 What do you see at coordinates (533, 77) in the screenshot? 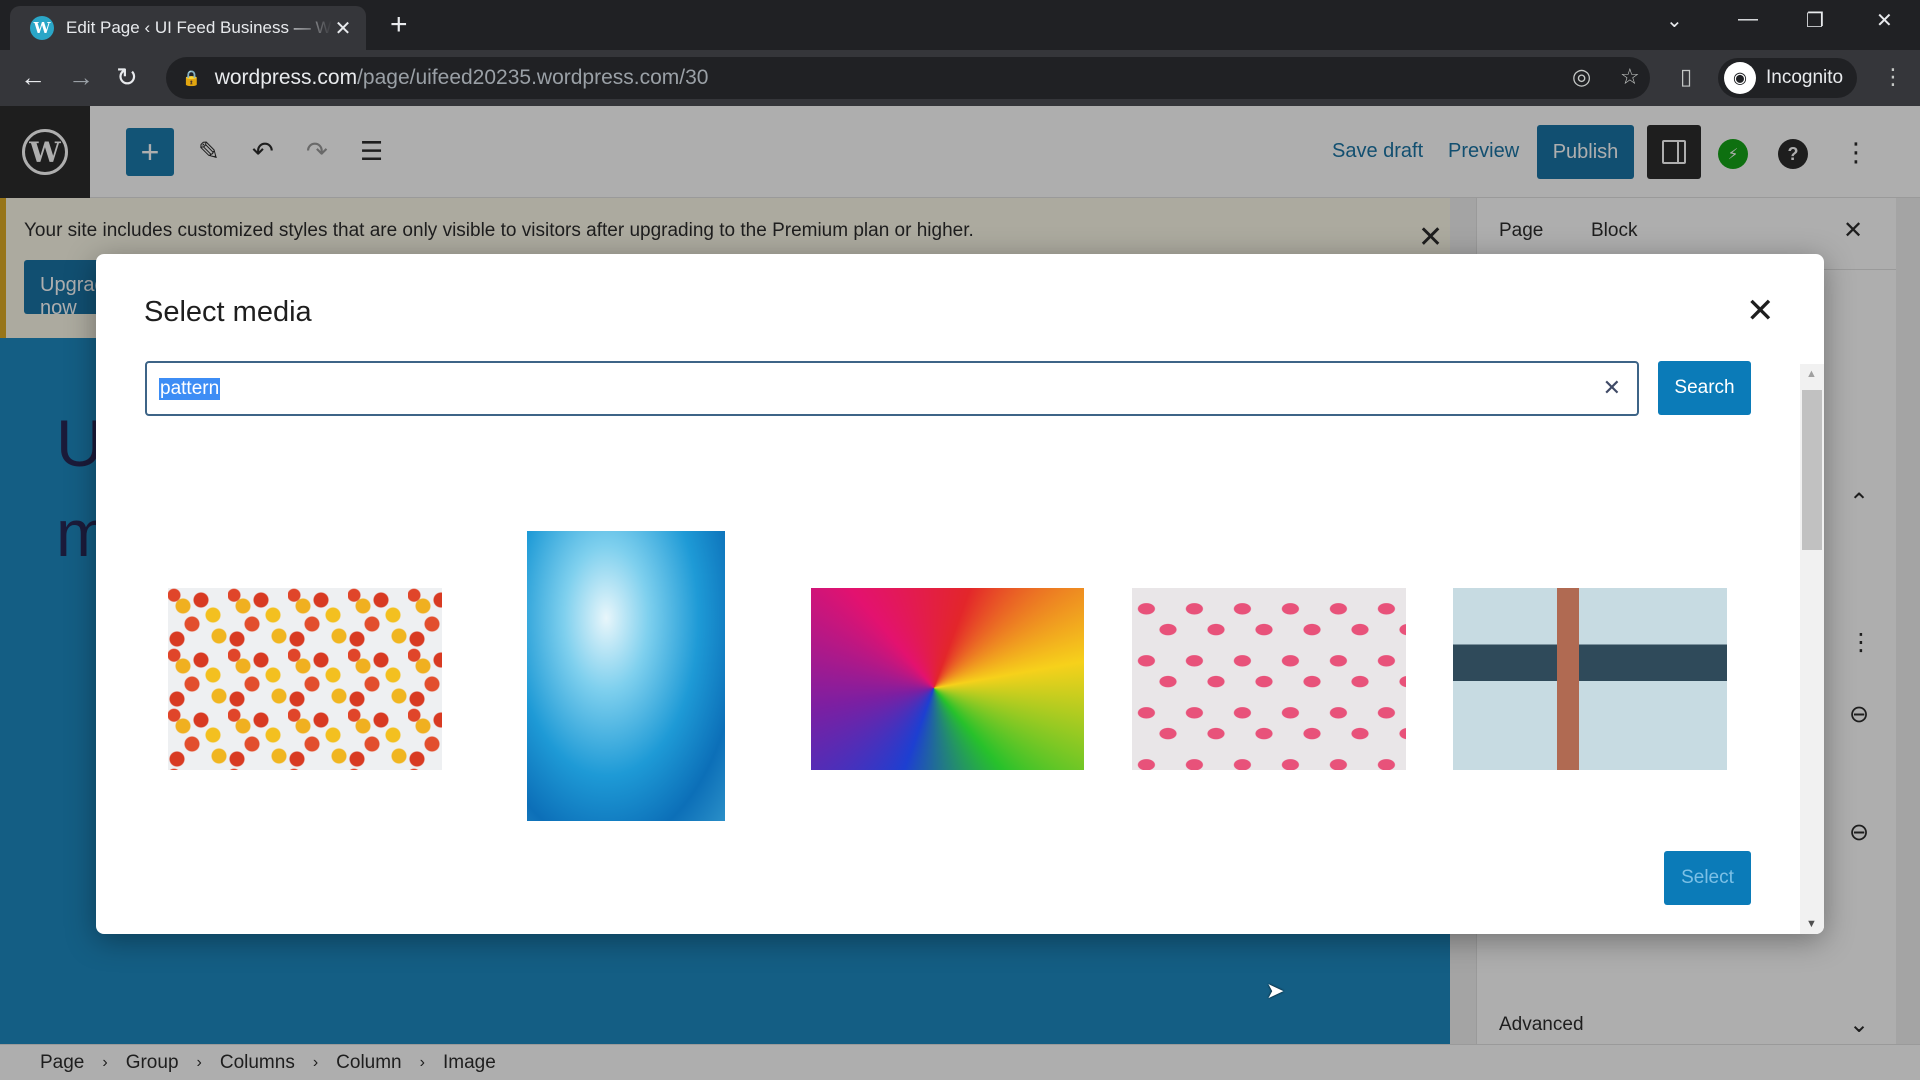
I see `url-path: /page/uifeed20235.wordpress.com/30` at bounding box center [533, 77].